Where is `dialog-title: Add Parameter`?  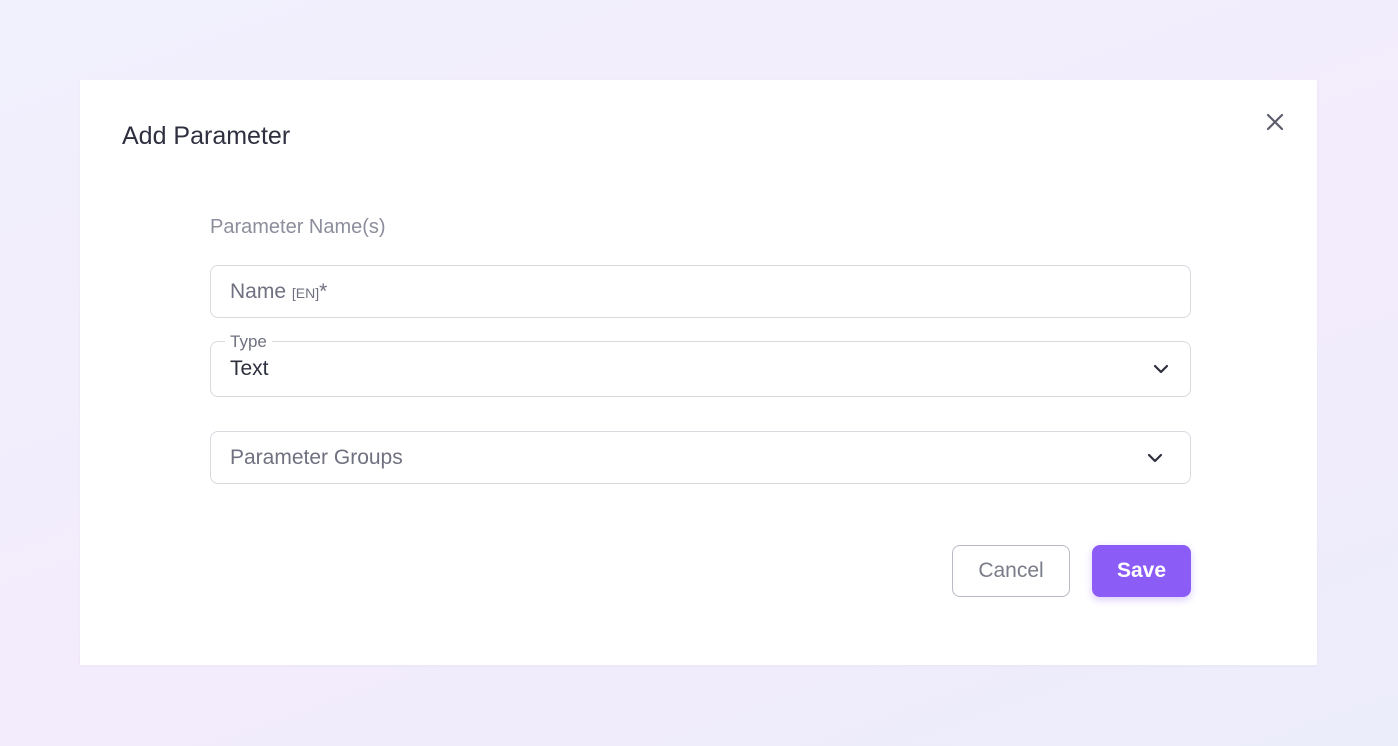
dialog-title: Add Parameter is located at coordinates (206, 136).